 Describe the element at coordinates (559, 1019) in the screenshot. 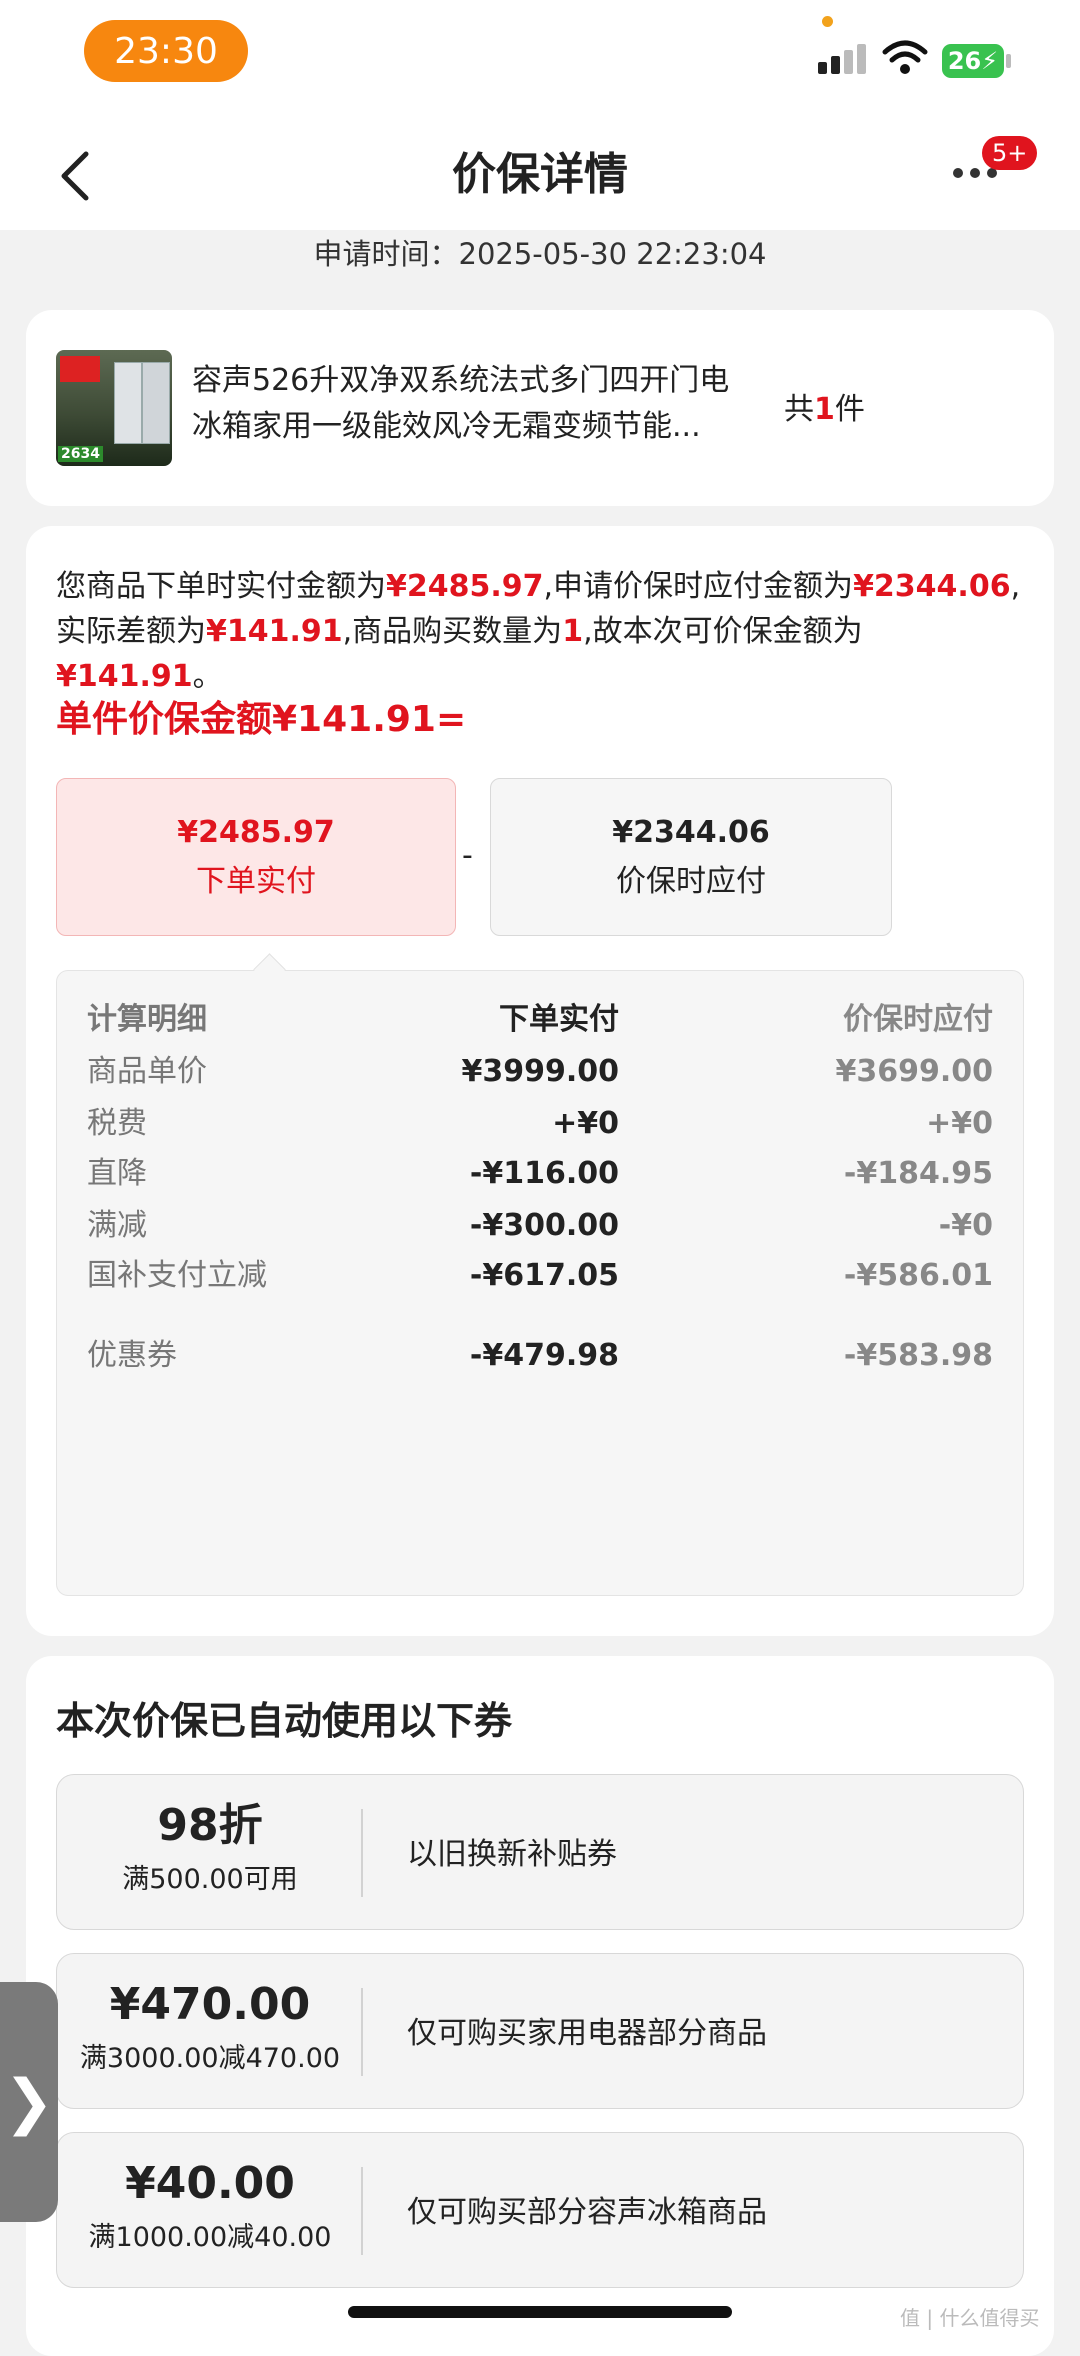

I see `header-order: 下单实付` at that location.